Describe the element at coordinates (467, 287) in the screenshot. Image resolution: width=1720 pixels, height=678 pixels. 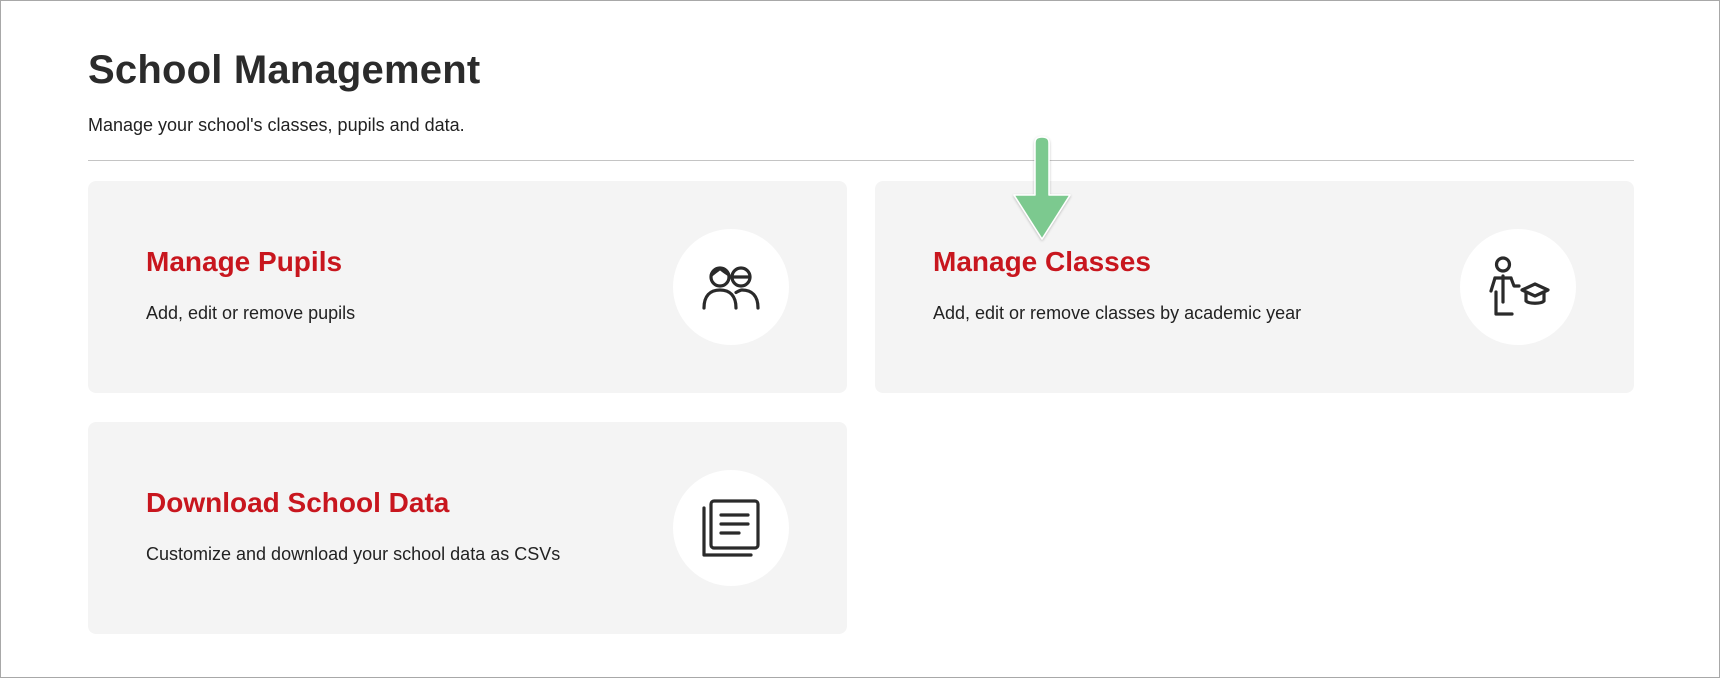
I see `manage-pupils-card: Manage Pupils Add, edit or remove pupils` at that location.